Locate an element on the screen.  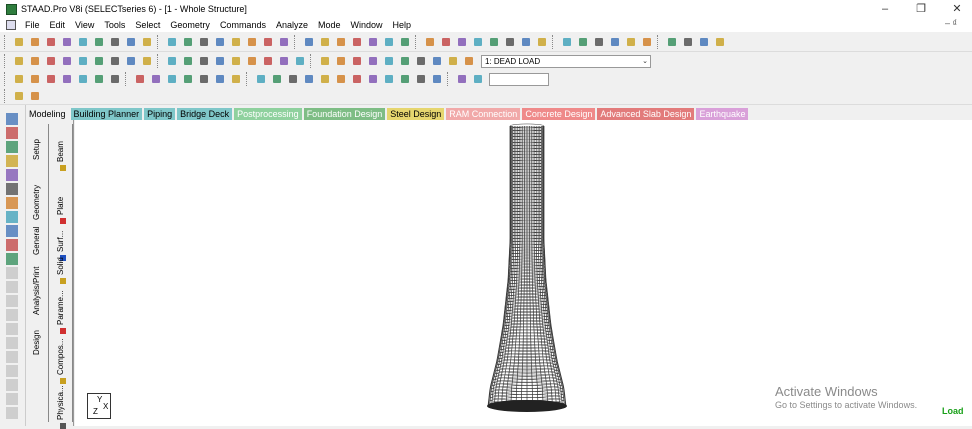
menu-select: Select is located at coordinates (147, 25).